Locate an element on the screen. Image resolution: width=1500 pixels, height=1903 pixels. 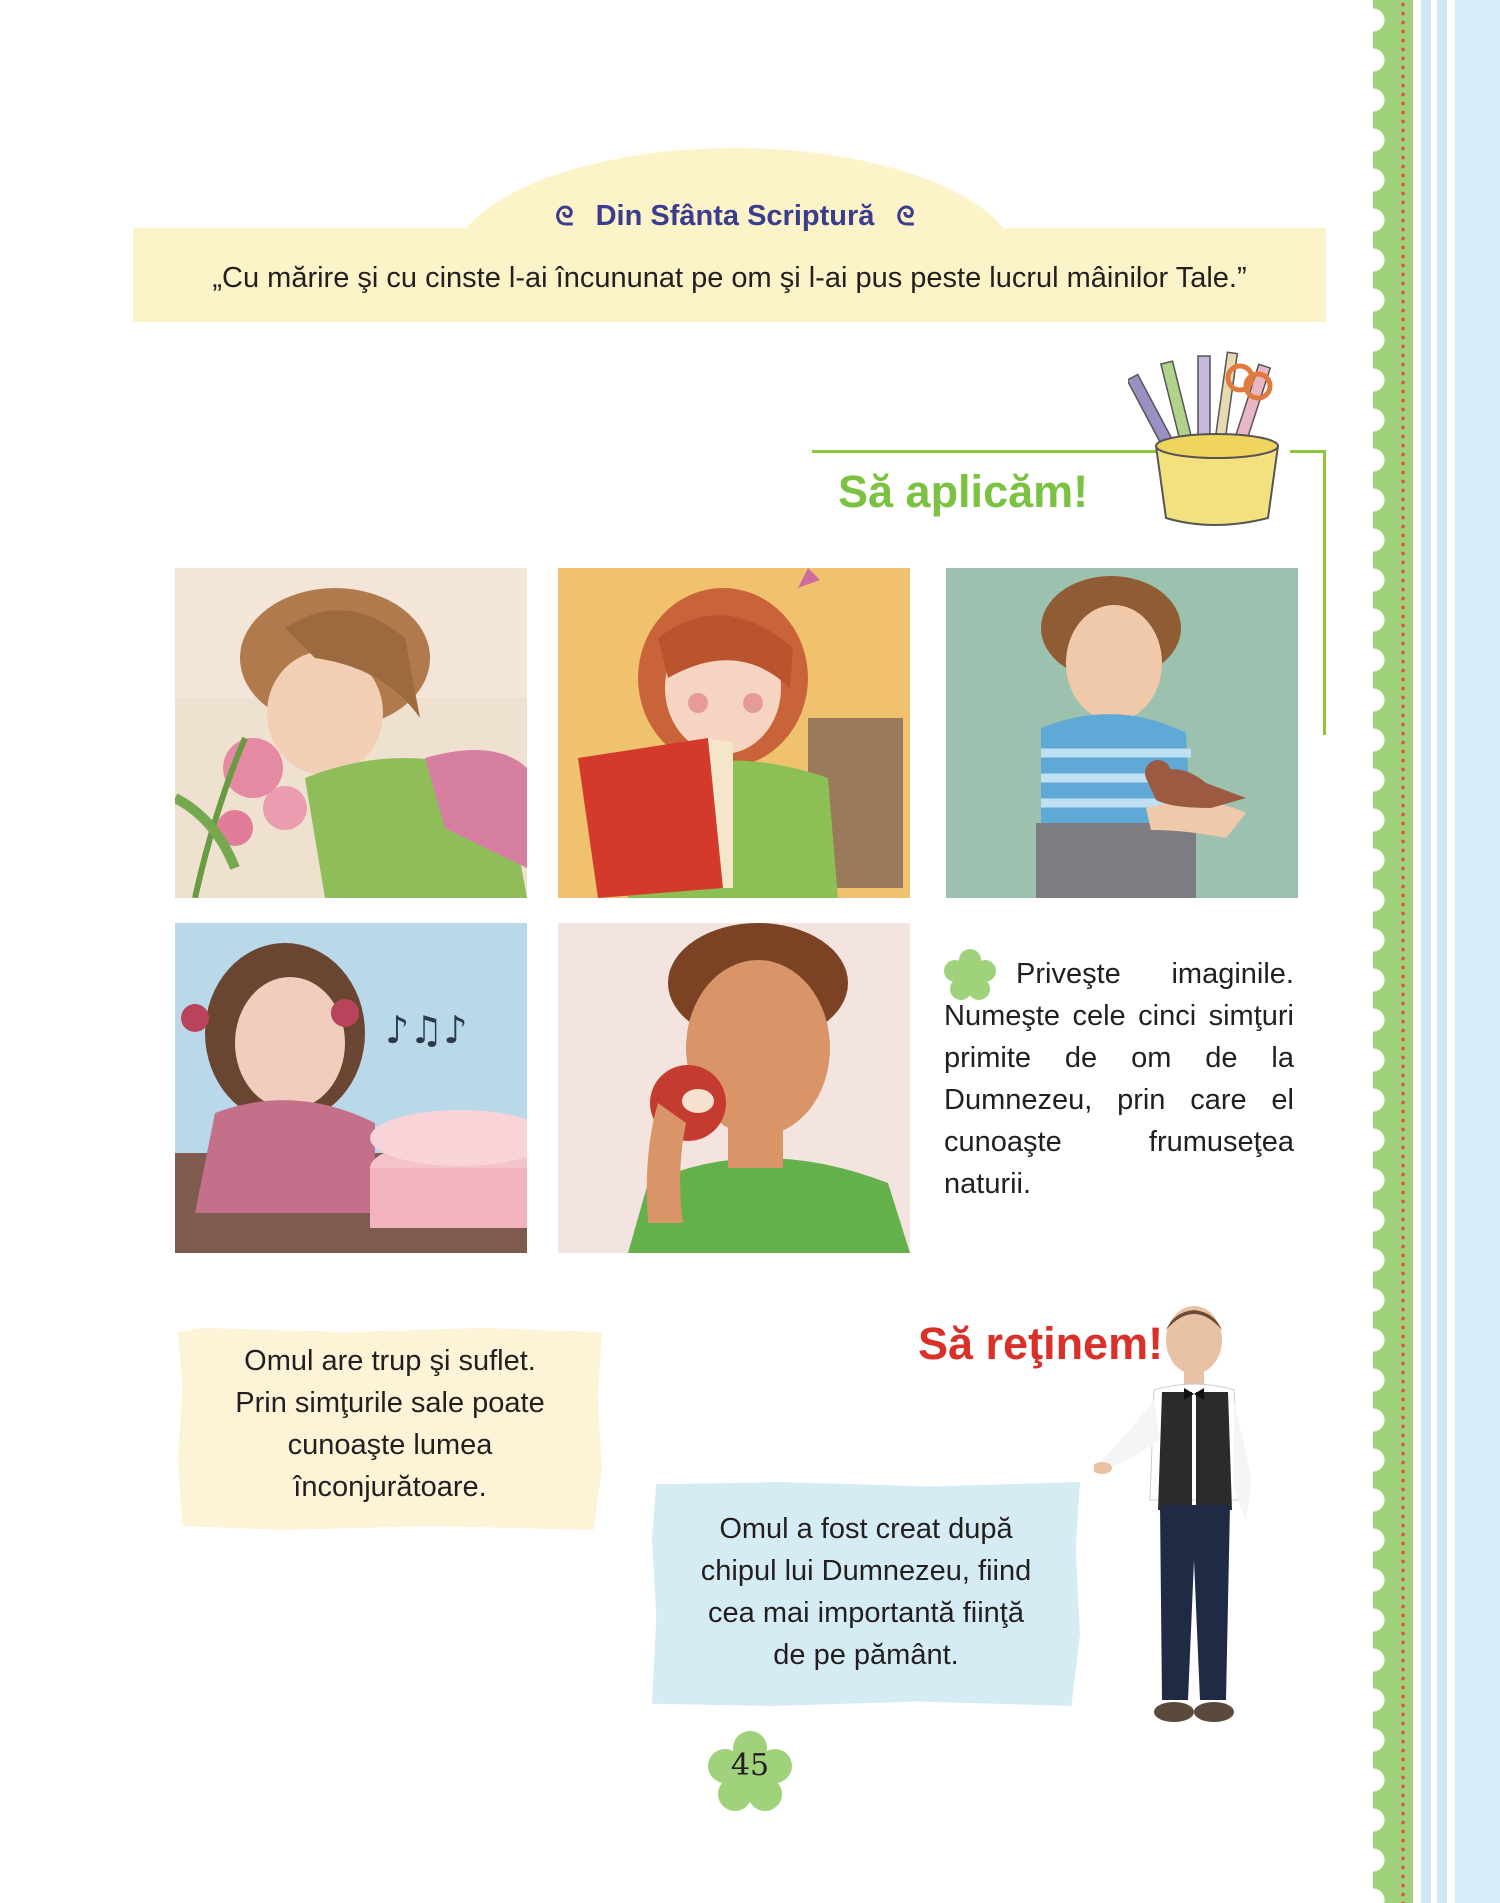
picture-girl-reading-book is located at coordinates (734, 733).